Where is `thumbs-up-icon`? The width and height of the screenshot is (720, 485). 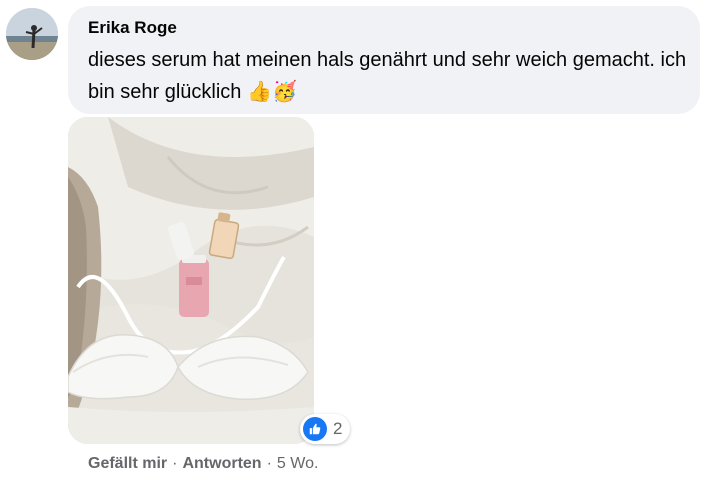 thumbs-up-icon is located at coordinates (315, 429).